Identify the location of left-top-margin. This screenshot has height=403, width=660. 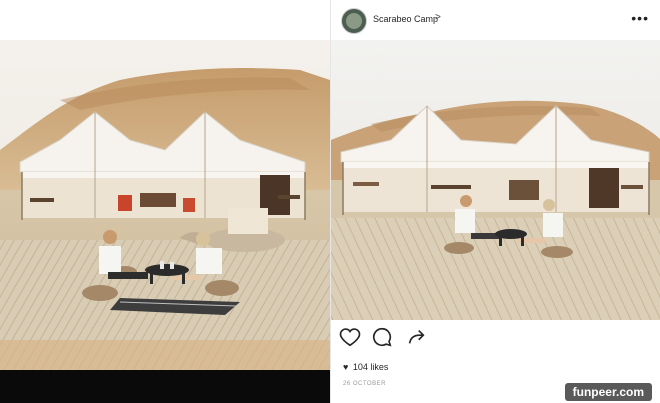
(165, 20).